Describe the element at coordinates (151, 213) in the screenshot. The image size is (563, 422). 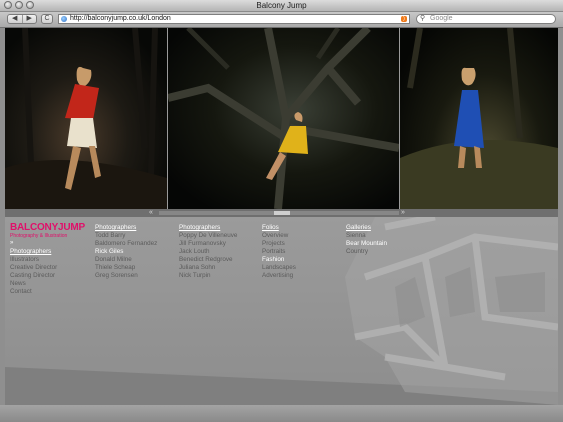
I see `scroll-left-arrow: «` at that location.